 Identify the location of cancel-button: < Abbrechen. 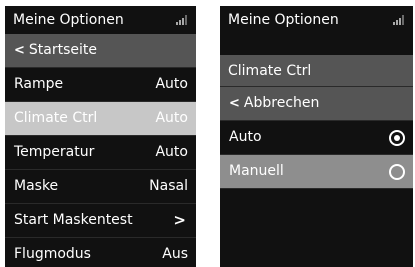
(316, 104).